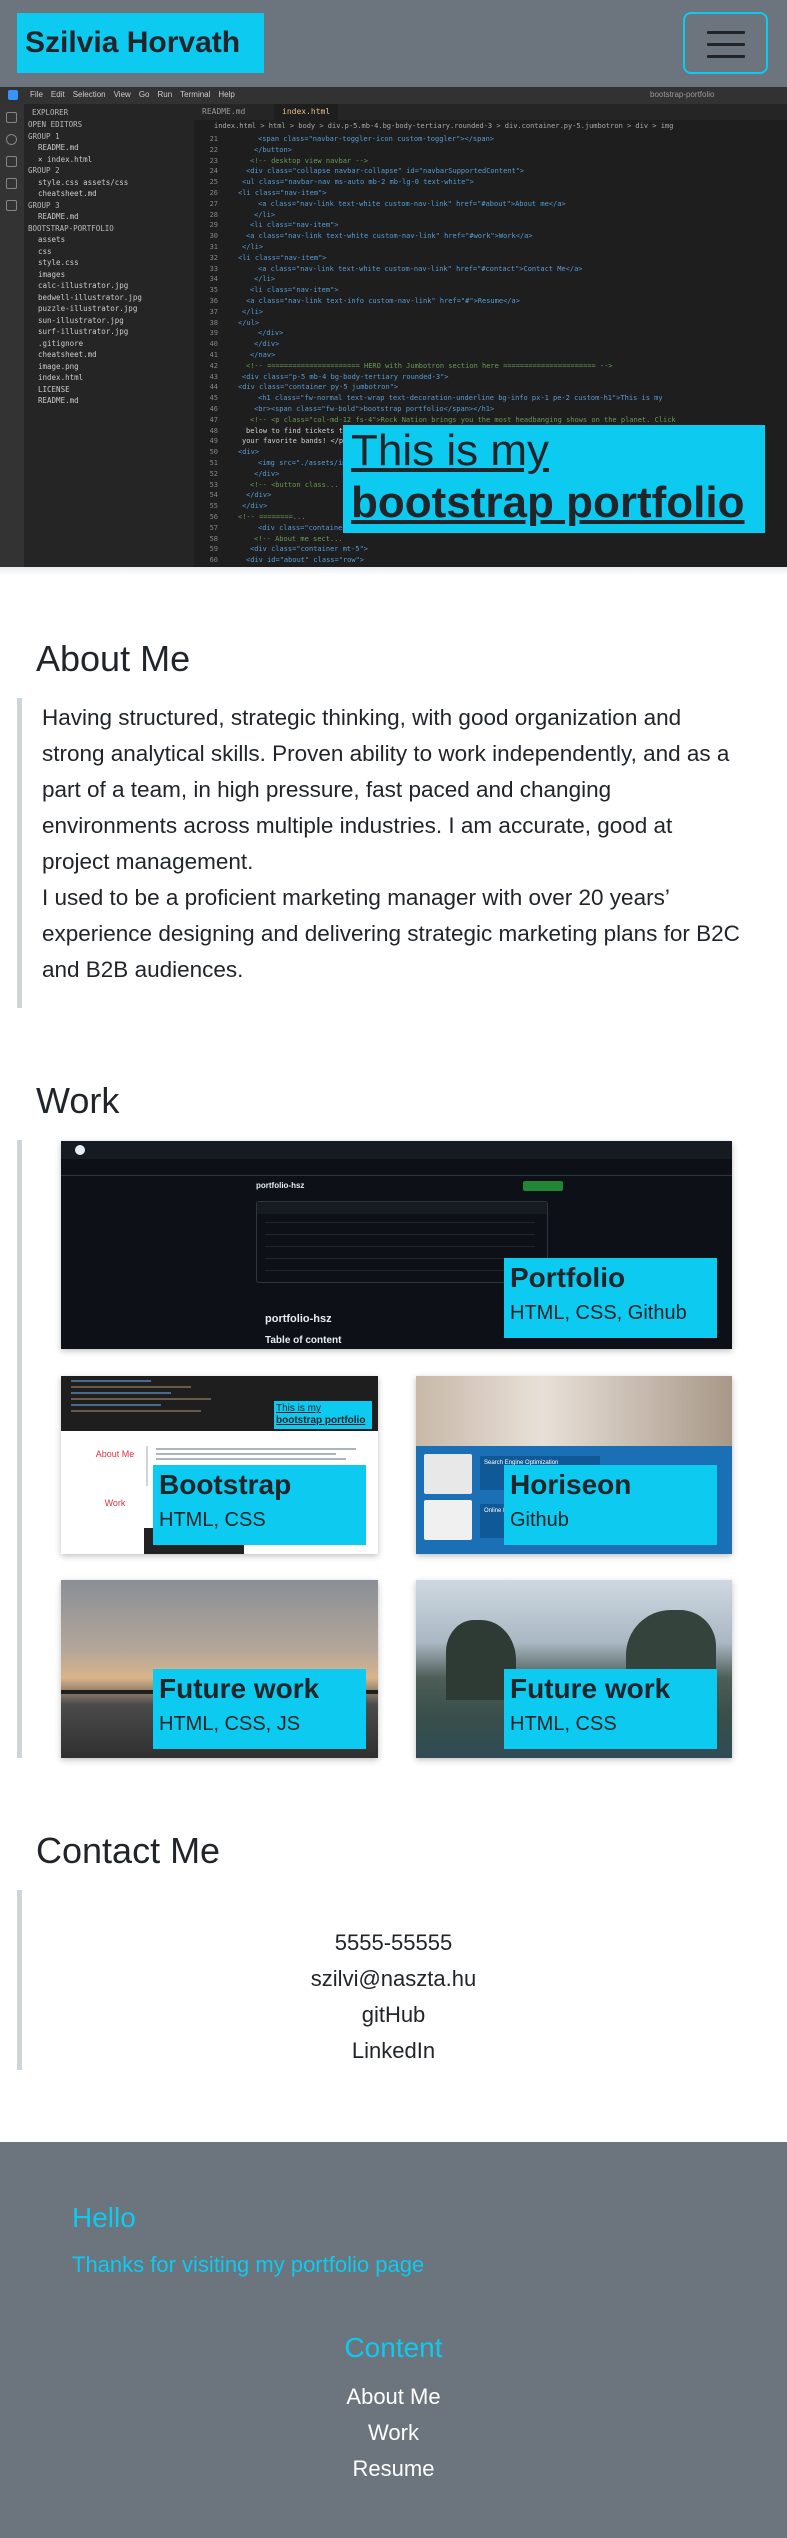  Describe the element at coordinates (574, 1411) in the screenshot. I see `horiseon-hero-image` at that location.